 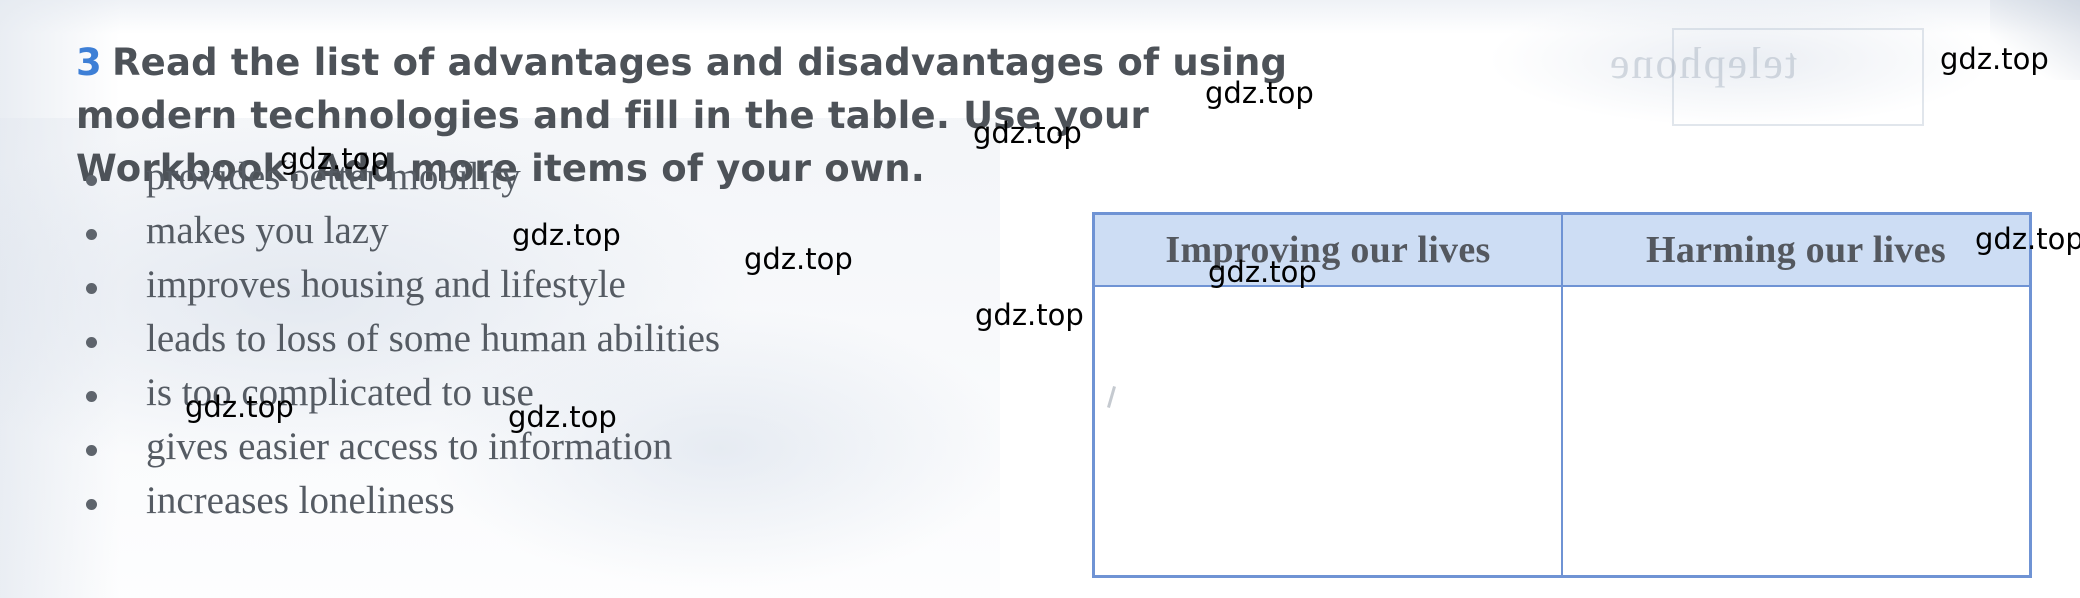 I want to click on paper-shading-top, so click(x=1040, y=17).